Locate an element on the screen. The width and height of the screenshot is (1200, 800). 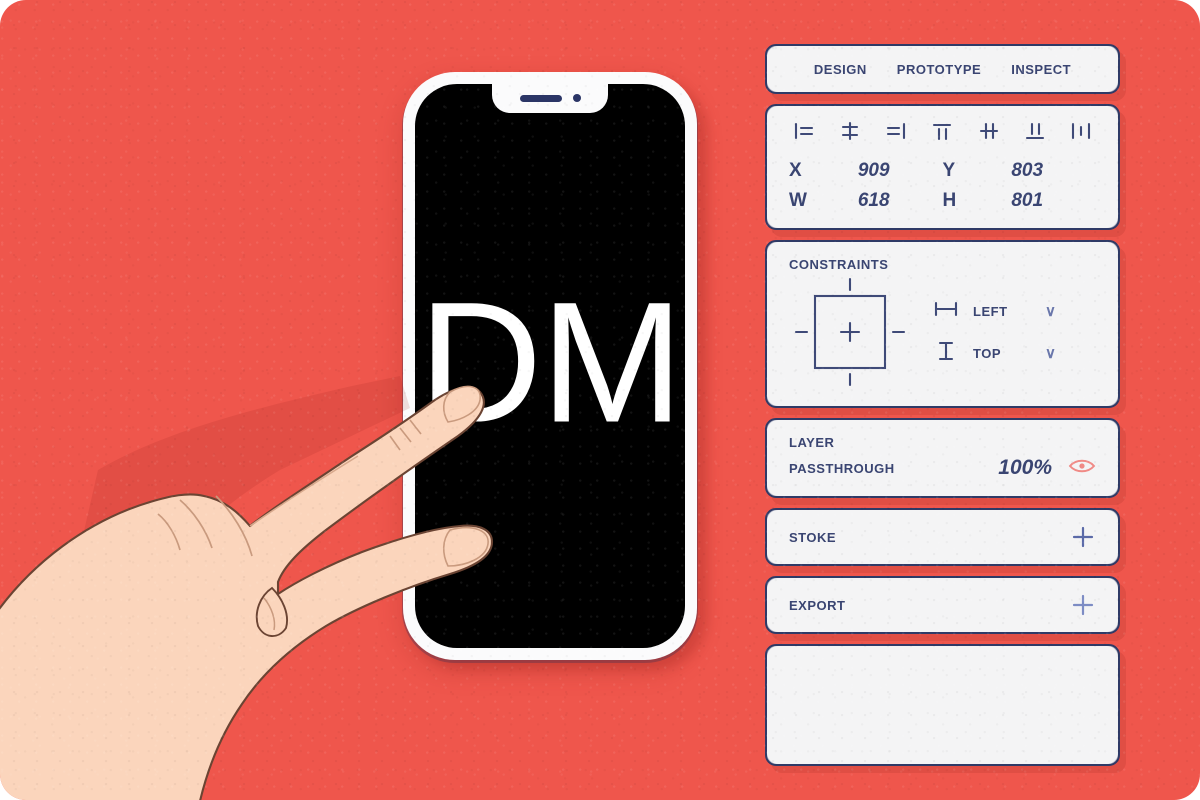
export-title: Export is located at coordinates (817, 604).